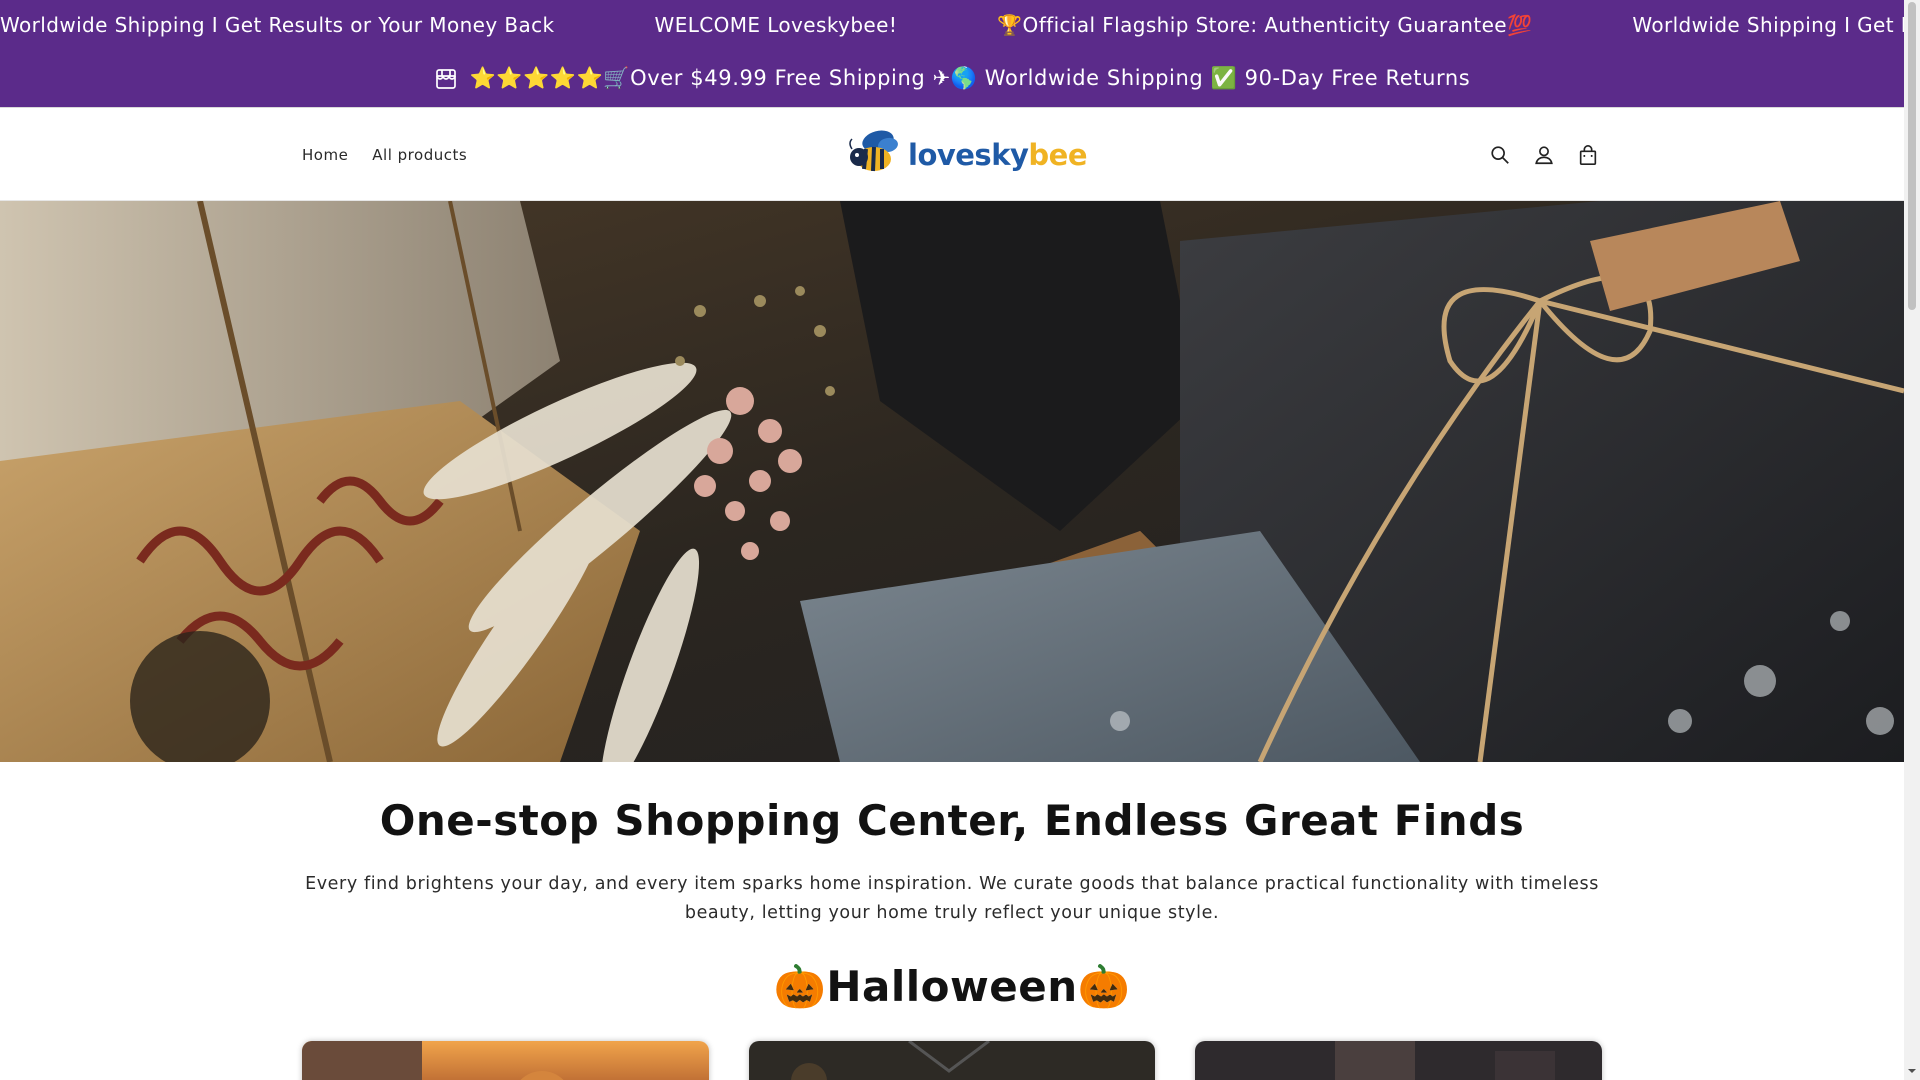  Describe the element at coordinates (1588, 155) in the screenshot. I see `cart-icon` at that location.